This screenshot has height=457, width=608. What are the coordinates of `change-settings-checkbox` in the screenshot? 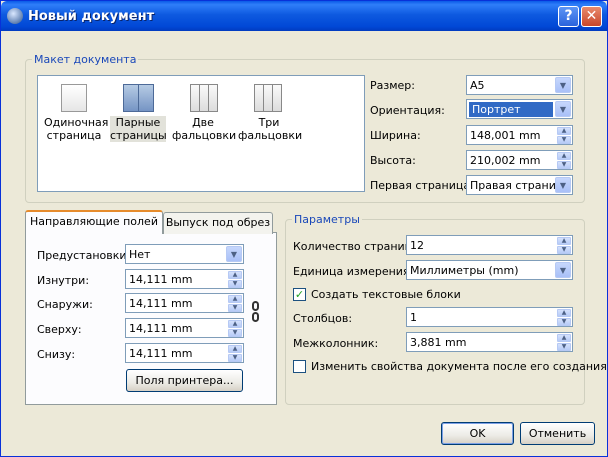 It's located at (299, 366).